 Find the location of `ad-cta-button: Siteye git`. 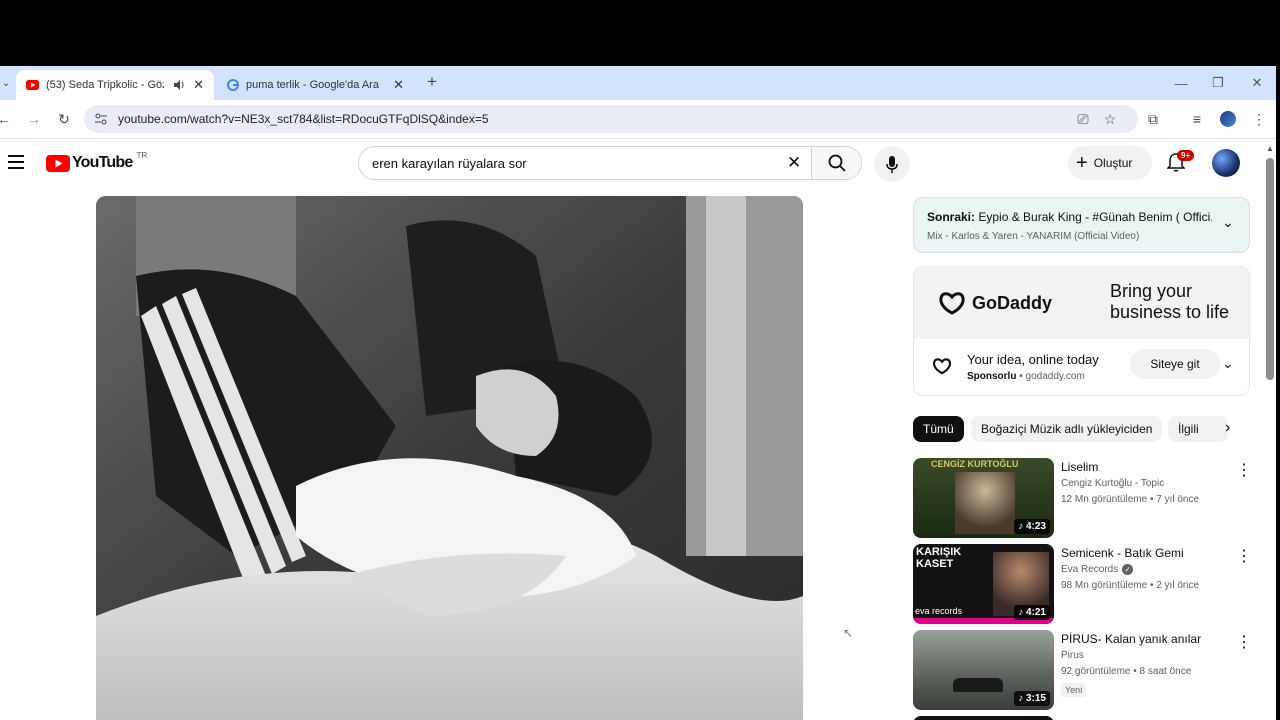

ad-cta-button: Siteye git is located at coordinates (1175, 364).